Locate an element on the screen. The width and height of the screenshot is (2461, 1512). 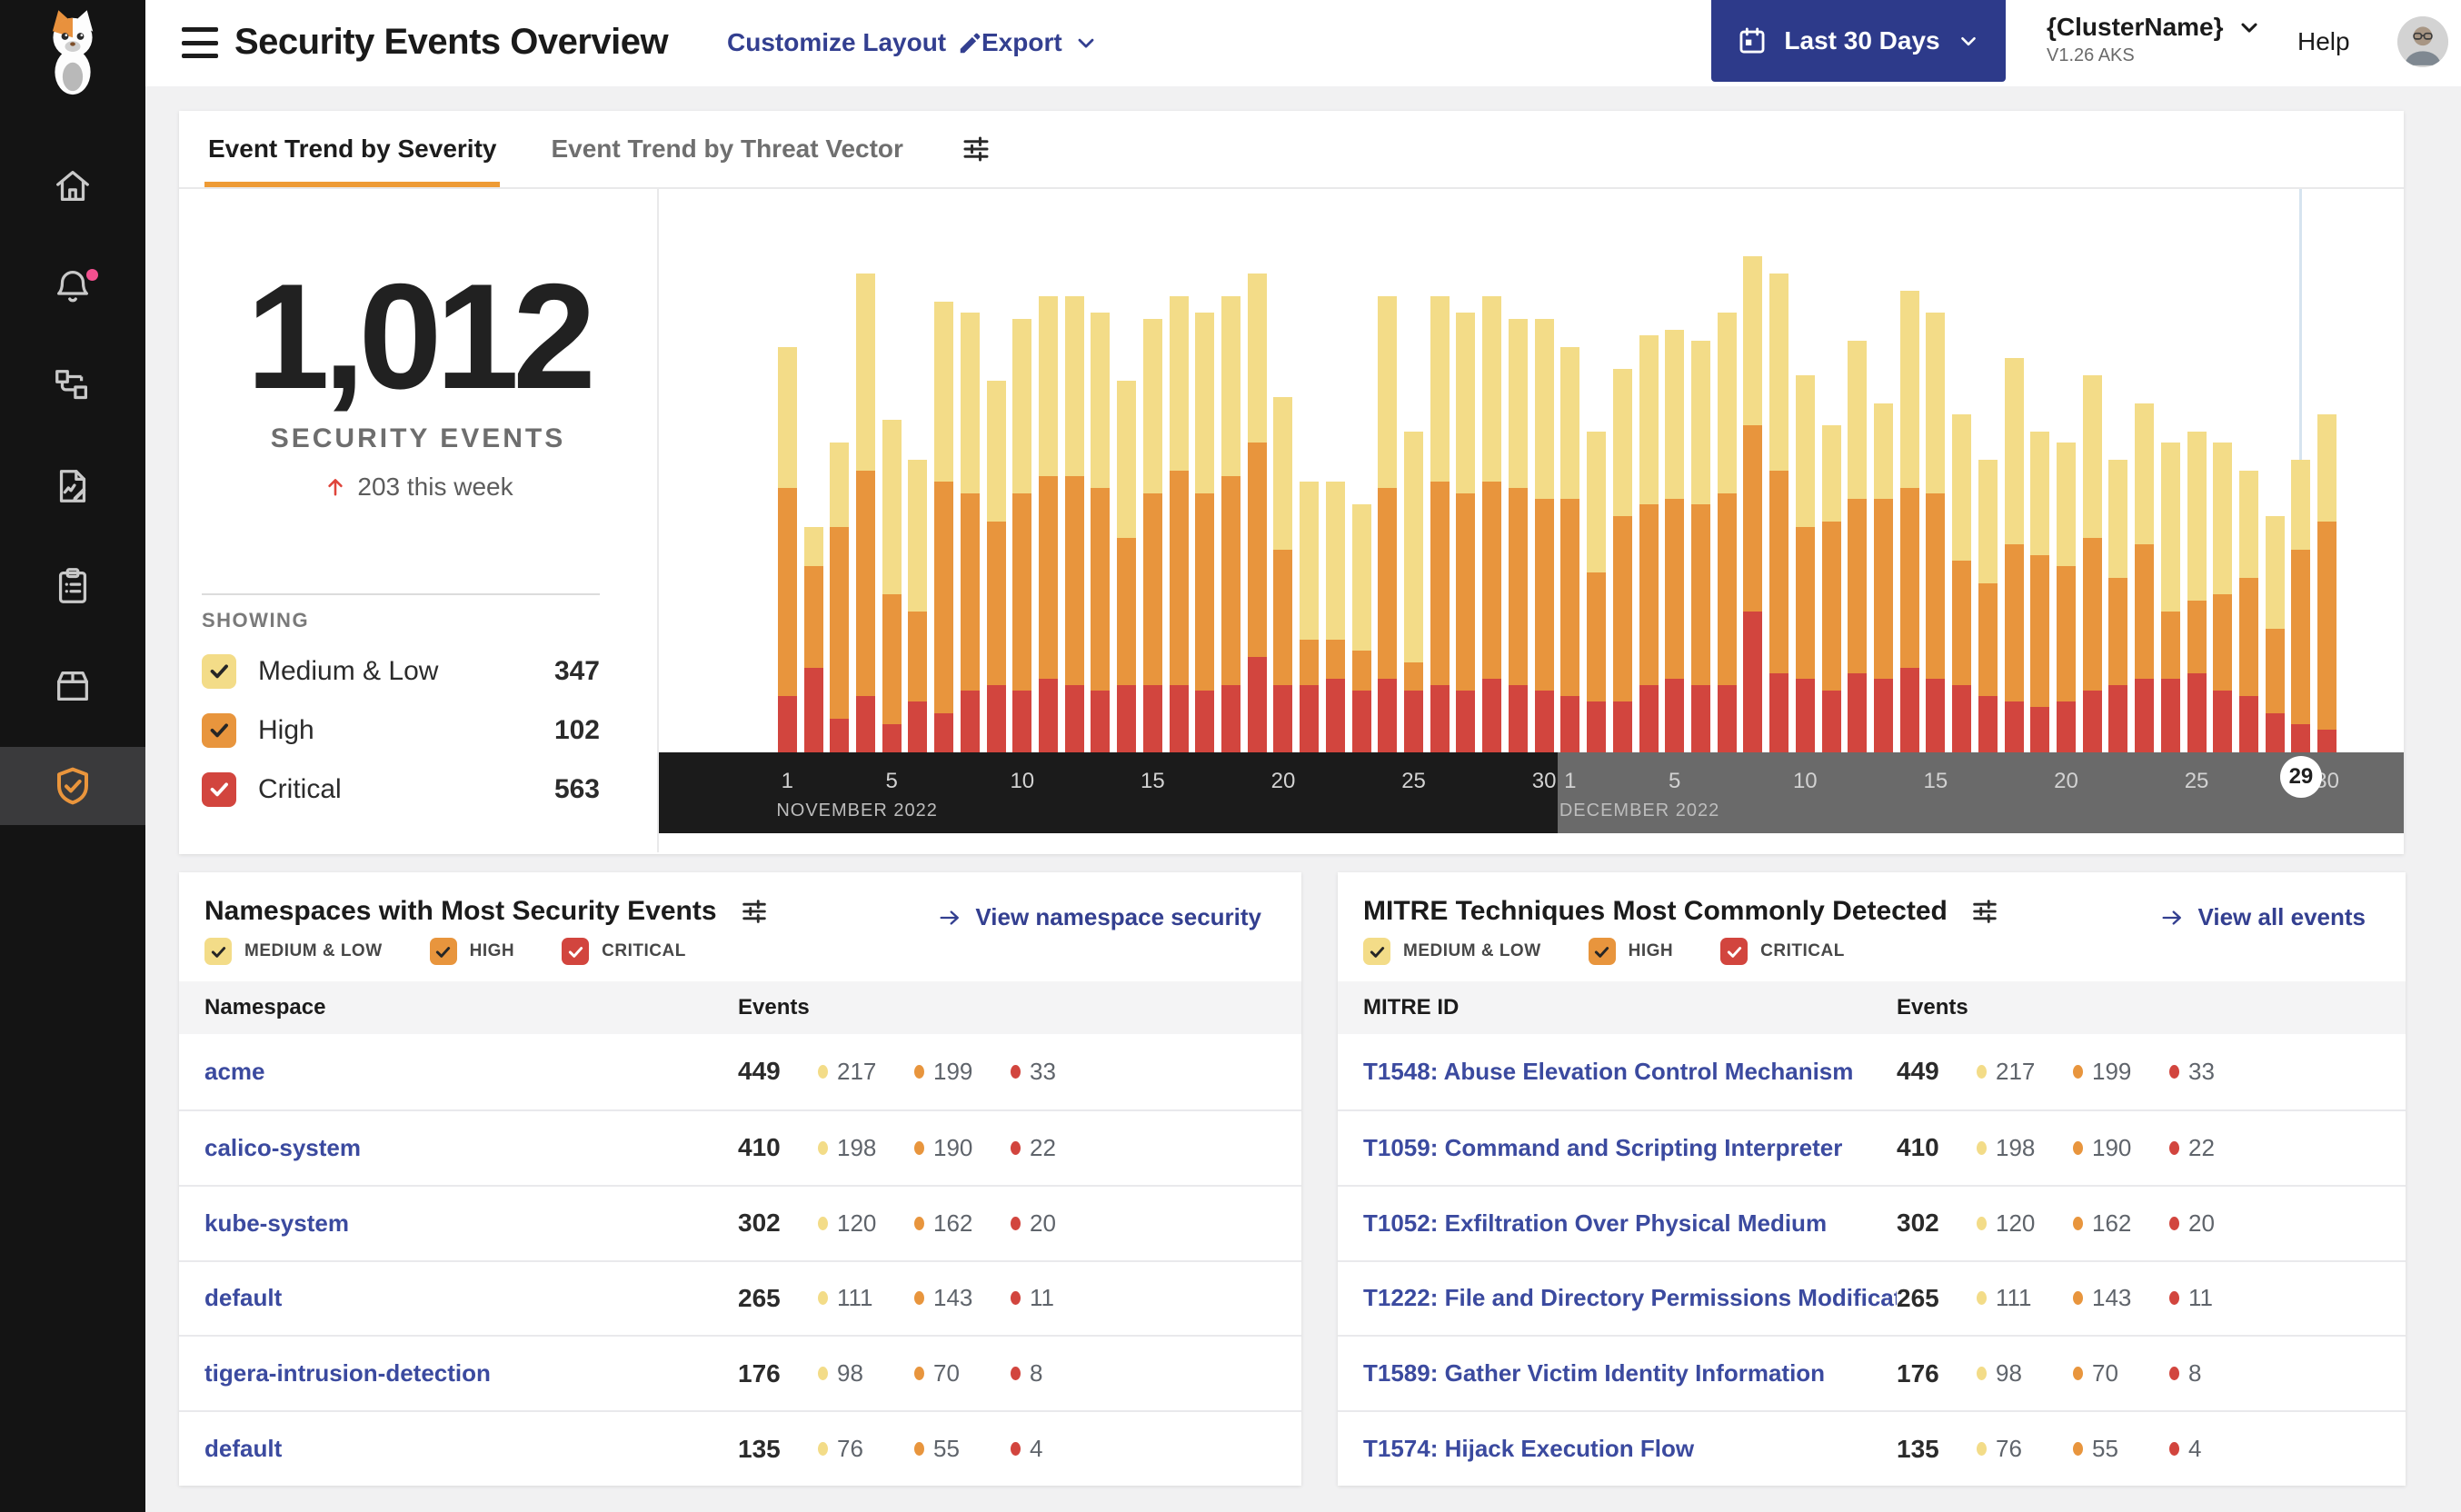
selected-day-badge: 29 is located at coordinates (2300, 777).